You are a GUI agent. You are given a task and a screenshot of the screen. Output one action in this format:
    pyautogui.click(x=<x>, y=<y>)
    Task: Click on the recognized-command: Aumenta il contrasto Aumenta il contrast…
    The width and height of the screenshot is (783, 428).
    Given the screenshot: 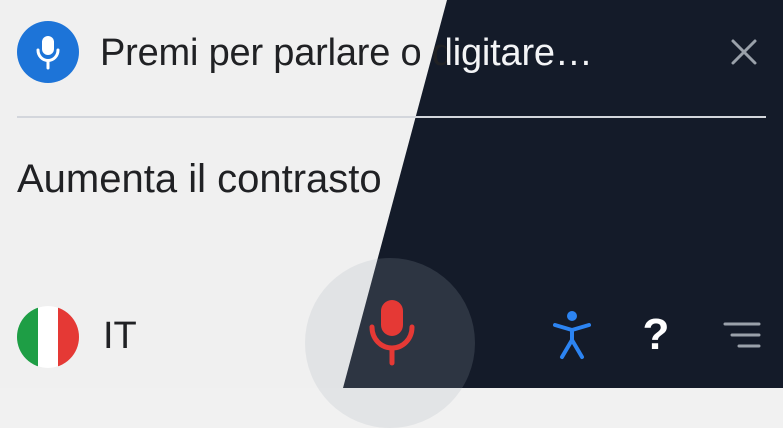 What is the action you would take?
    pyautogui.click(x=277, y=179)
    